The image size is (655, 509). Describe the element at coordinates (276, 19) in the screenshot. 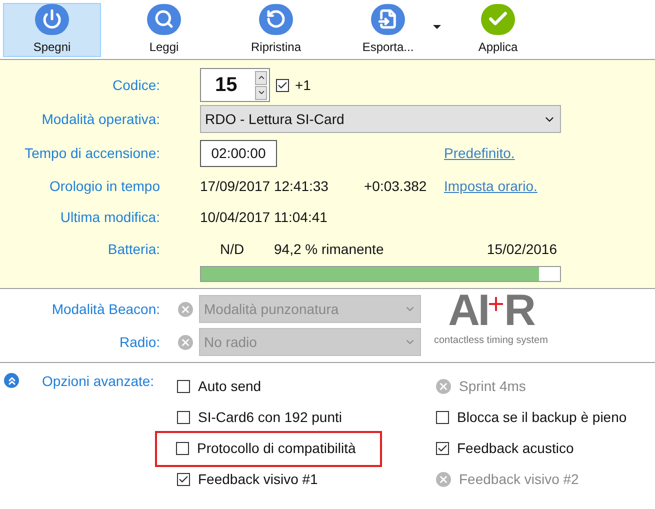

I see `restore-icon` at that location.